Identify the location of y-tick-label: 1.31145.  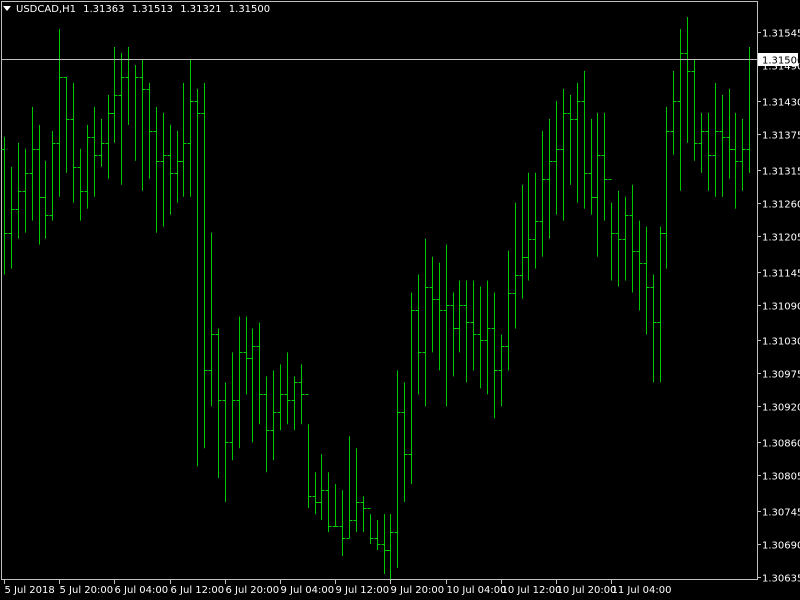
(781, 274).